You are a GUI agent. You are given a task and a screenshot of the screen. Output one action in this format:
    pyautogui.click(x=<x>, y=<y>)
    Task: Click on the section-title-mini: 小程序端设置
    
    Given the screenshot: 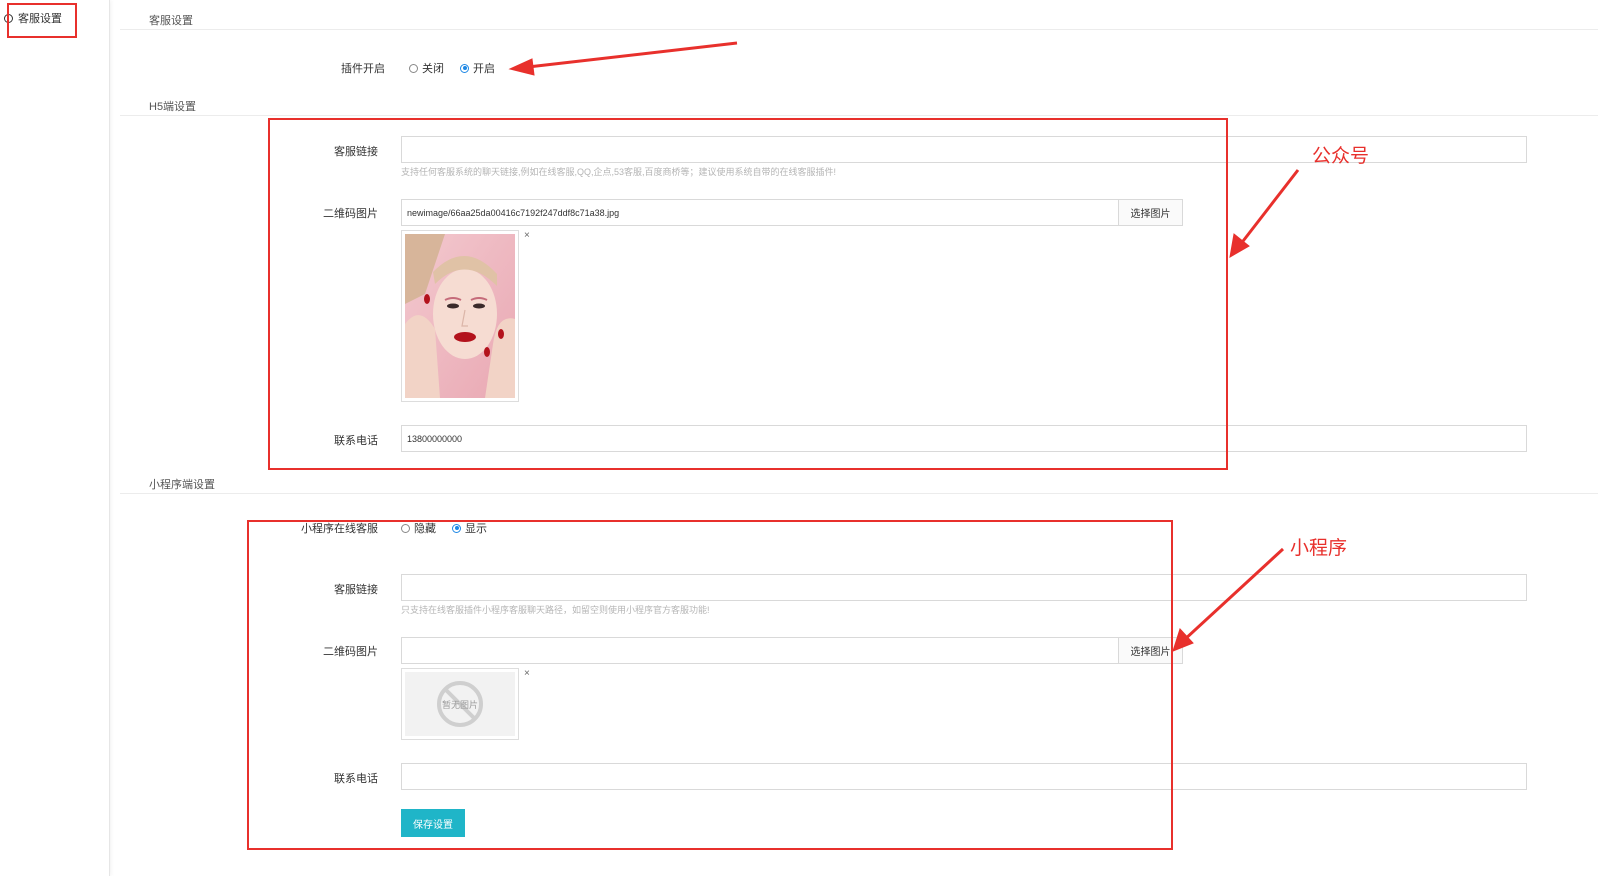 What is the action you would take?
    pyautogui.click(x=182, y=485)
    